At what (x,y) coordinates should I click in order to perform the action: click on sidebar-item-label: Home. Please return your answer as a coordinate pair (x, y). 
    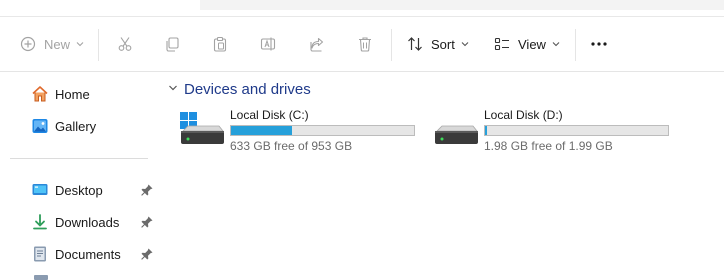
    Looking at the image, I should click on (72, 94).